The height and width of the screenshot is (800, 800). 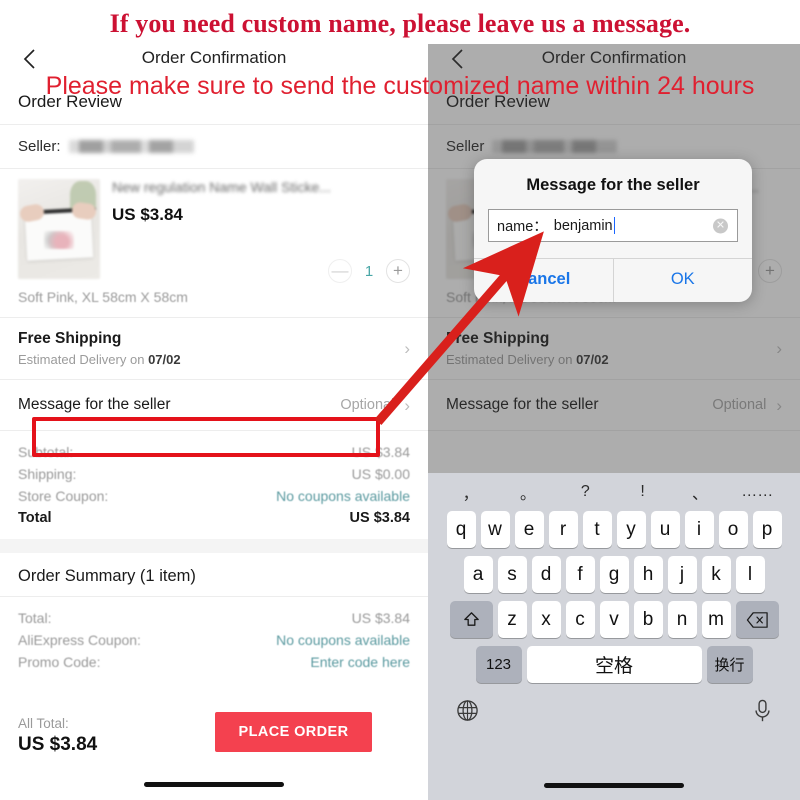 What do you see at coordinates (461, 529) in the screenshot?
I see `key-q: q` at bounding box center [461, 529].